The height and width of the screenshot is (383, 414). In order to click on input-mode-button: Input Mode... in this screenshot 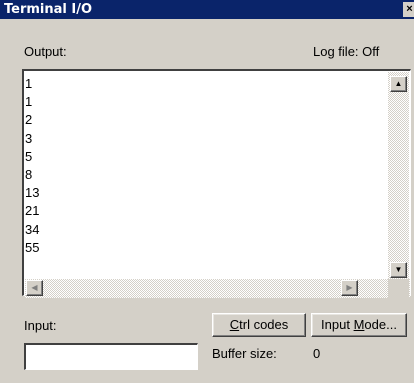, I will do `click(359, 325)`.